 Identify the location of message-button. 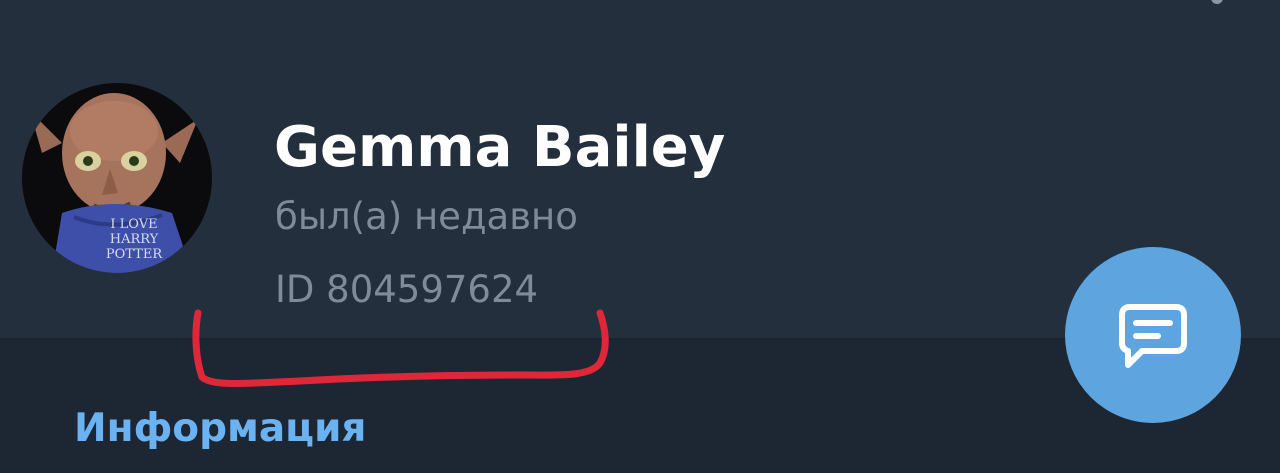
(1153, 335).